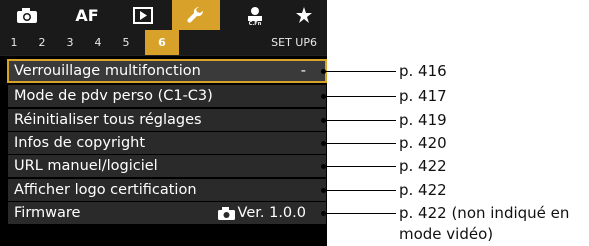 The image size is (589, 246). Describe the element at coordinates (113, 96) in the screenshot. I see `menu-item-label: Mode de pdv perso (C1-C3)` at that location.